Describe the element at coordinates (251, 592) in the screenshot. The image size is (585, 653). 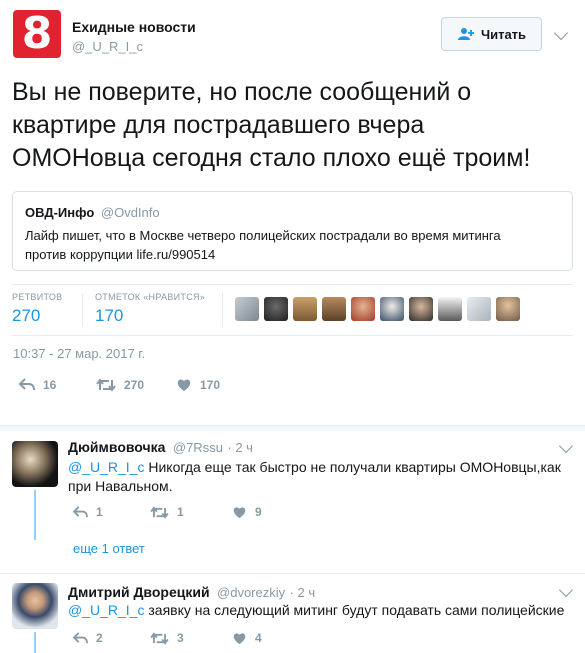
I see `reply-author-handle: @dvorezkiy` at that location.